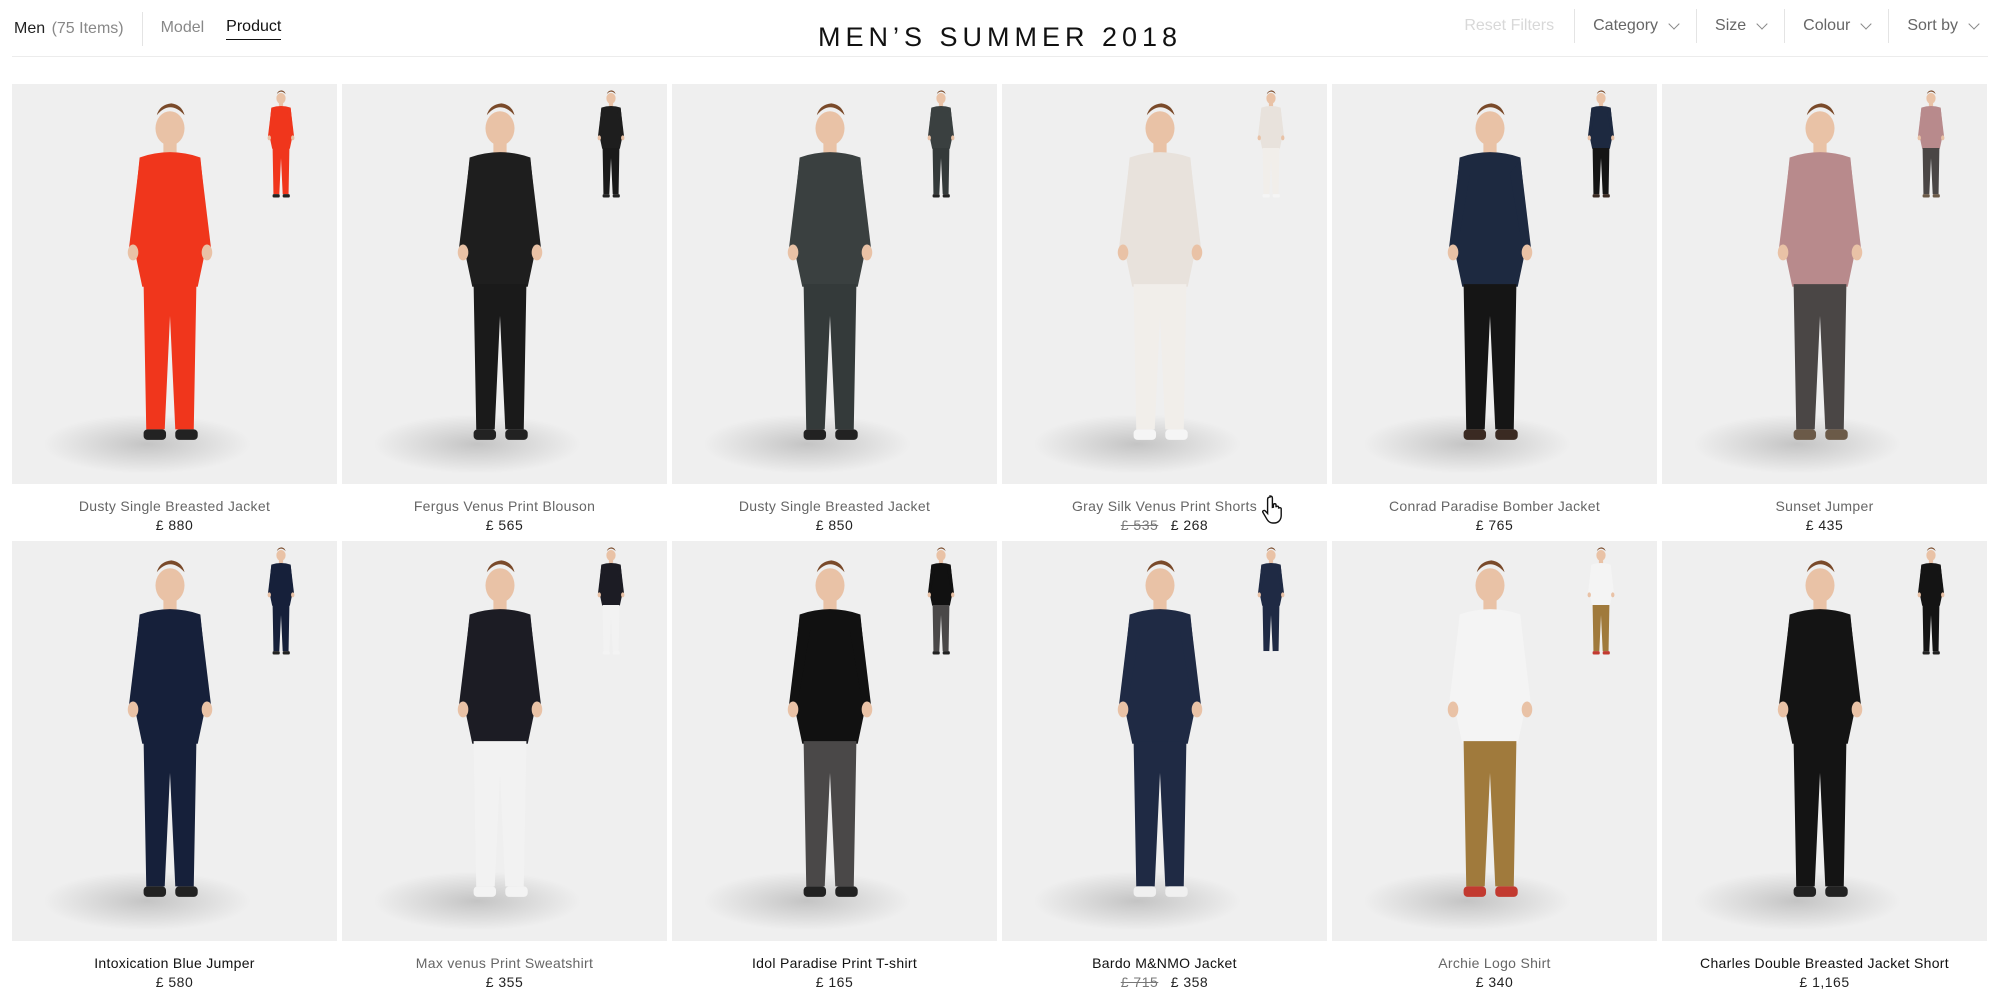  Describe the element at coordinates (1139, 982) in the screenshot. I see `original-price: £ 715` at that location.